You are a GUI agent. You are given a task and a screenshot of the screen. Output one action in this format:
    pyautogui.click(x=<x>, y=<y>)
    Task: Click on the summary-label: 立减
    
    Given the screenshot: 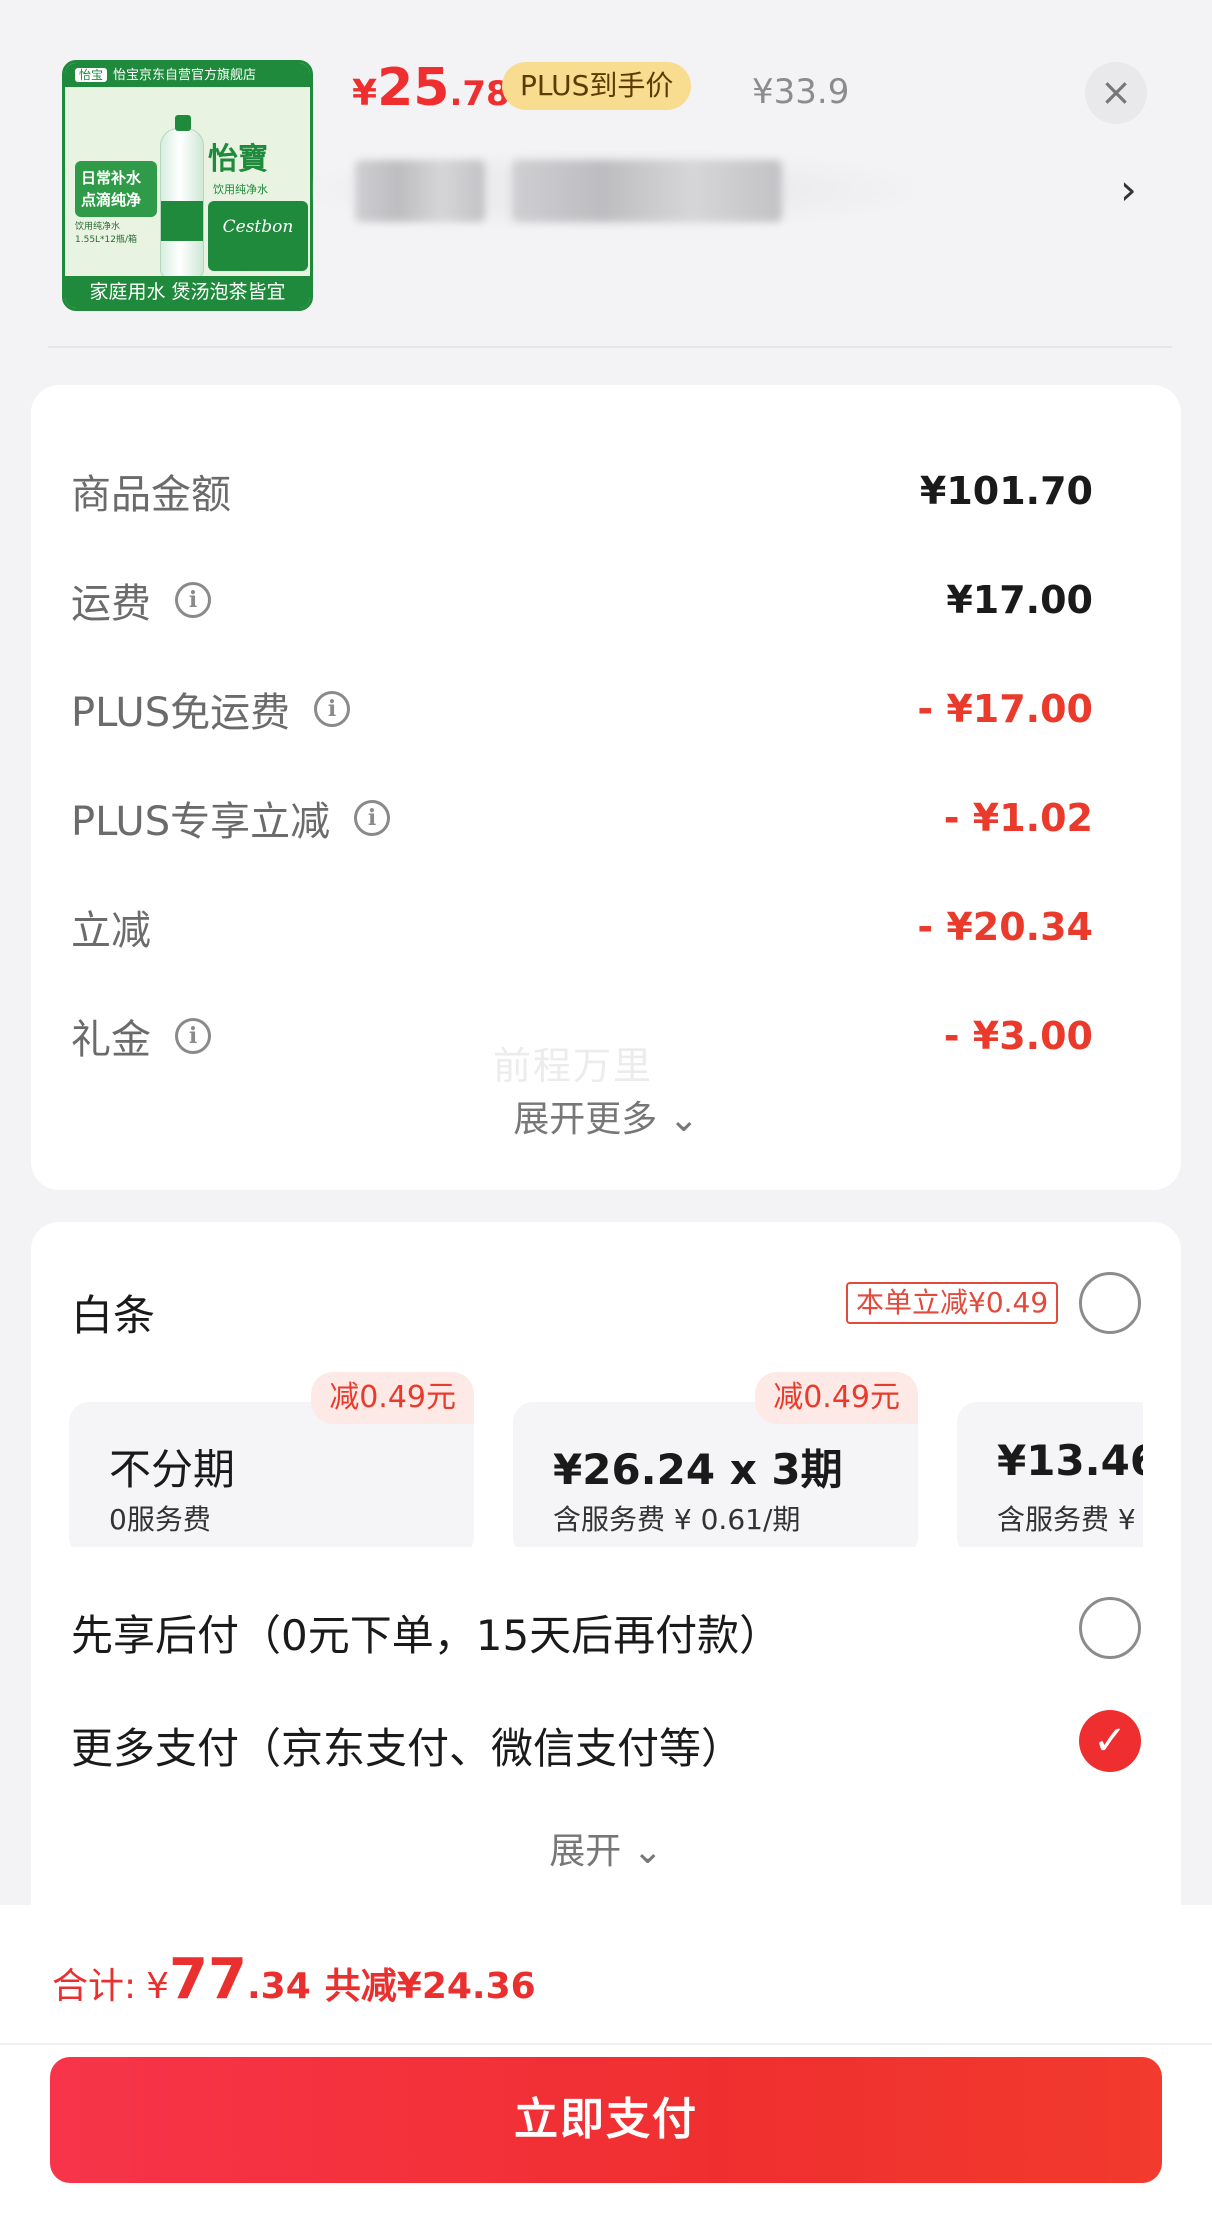 What is the action you would take?
    pyautogui.click(x=111, y=931)
    